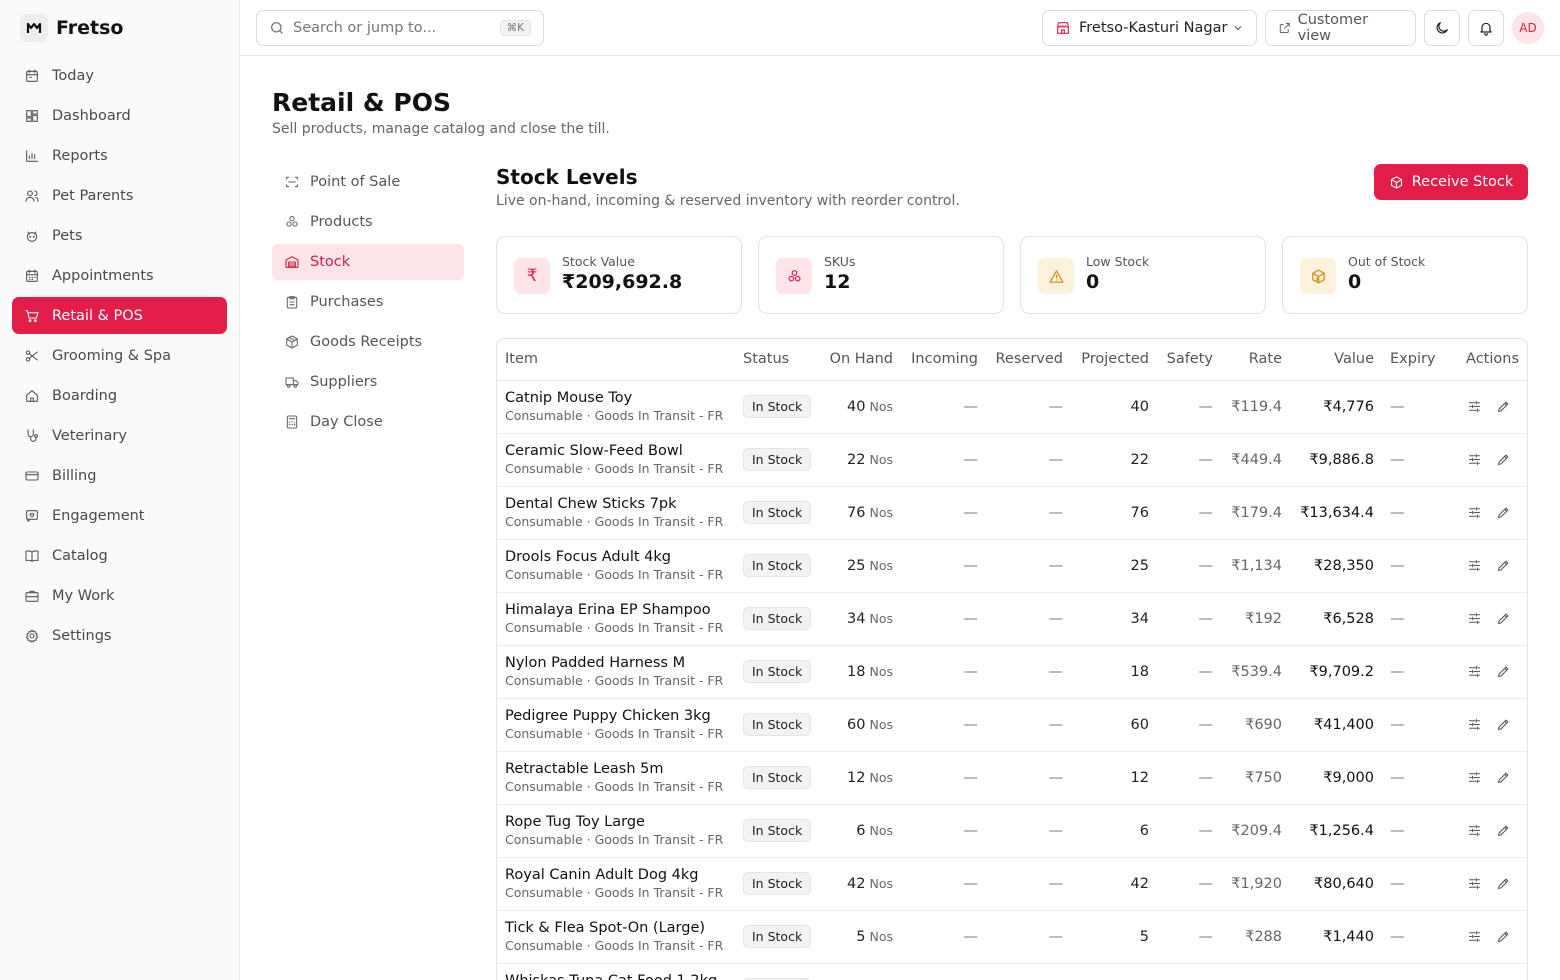  What do you see at coordinates (1412, 360) in the screenshot?
I see `column-header: Expiry` at bounding box center [1412, 360].